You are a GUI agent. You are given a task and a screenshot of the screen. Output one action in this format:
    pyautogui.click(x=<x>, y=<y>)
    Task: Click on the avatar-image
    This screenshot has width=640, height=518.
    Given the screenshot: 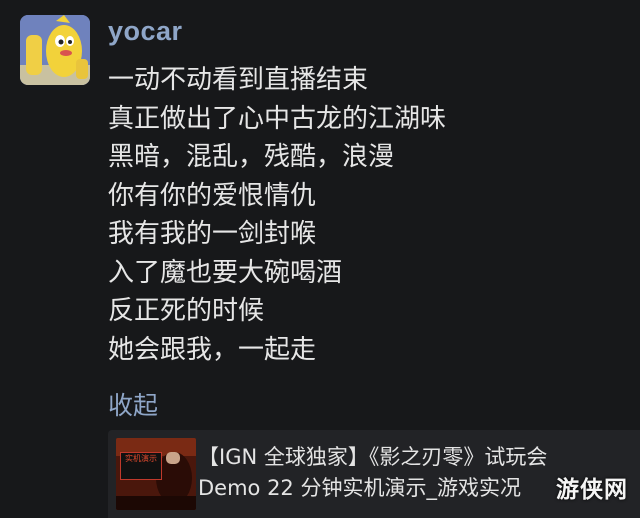 What is the action you would take?
    pyautogui.click(x=55, y=50)
    